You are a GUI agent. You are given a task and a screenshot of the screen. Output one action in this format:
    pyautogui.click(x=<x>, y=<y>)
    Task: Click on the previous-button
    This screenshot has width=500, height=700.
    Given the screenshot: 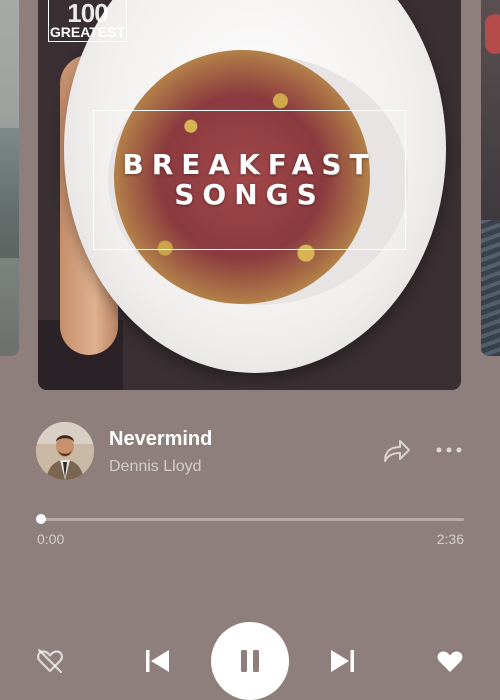 What is the action you would take?
    pyautogui.click(x=158, y=661)
    